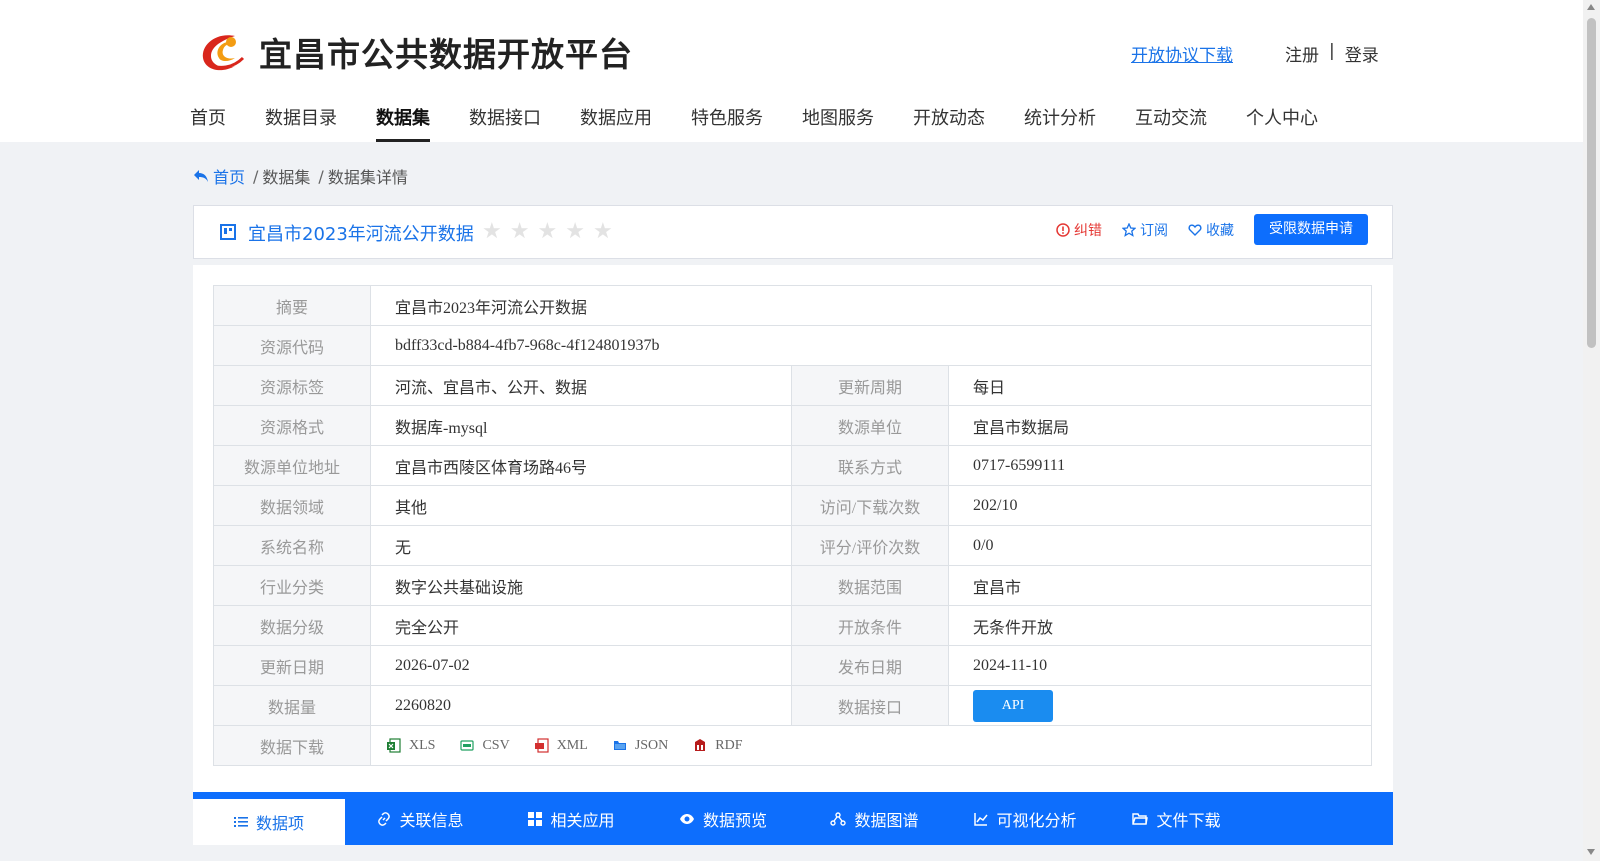 The width and height of the screenshot is (1600, 861). Describe the element at coordinates (1129, 229) in the screenshot. I see `star-outline-icon` at that location.